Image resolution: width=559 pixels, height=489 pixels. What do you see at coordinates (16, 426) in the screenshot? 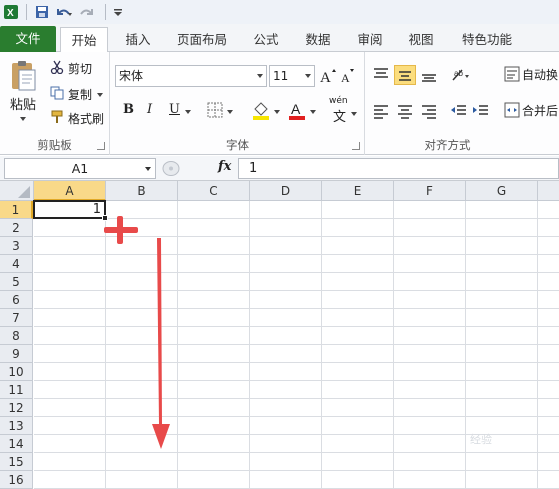
I see `row-header-13: 13` at bounding box center [16, 426].